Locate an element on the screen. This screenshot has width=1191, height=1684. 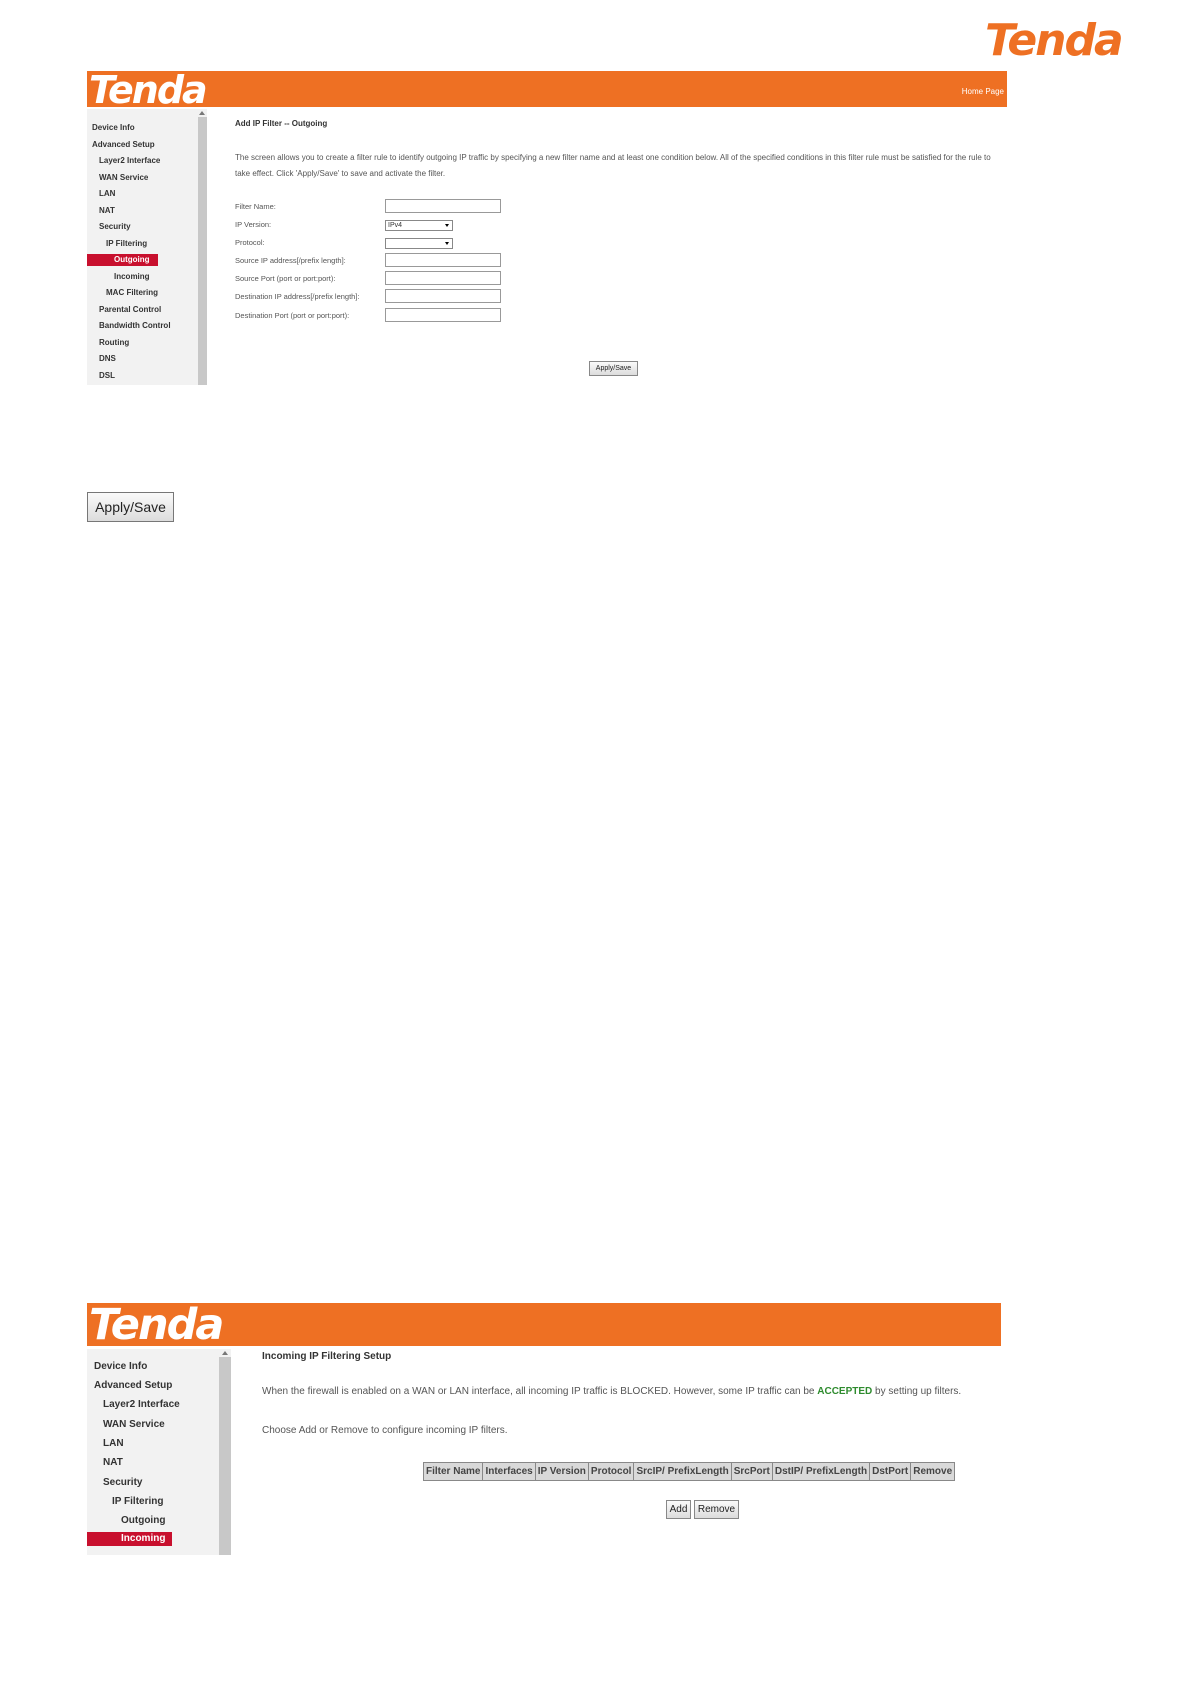
add-button: Add is located at coordinates (678, 1509).